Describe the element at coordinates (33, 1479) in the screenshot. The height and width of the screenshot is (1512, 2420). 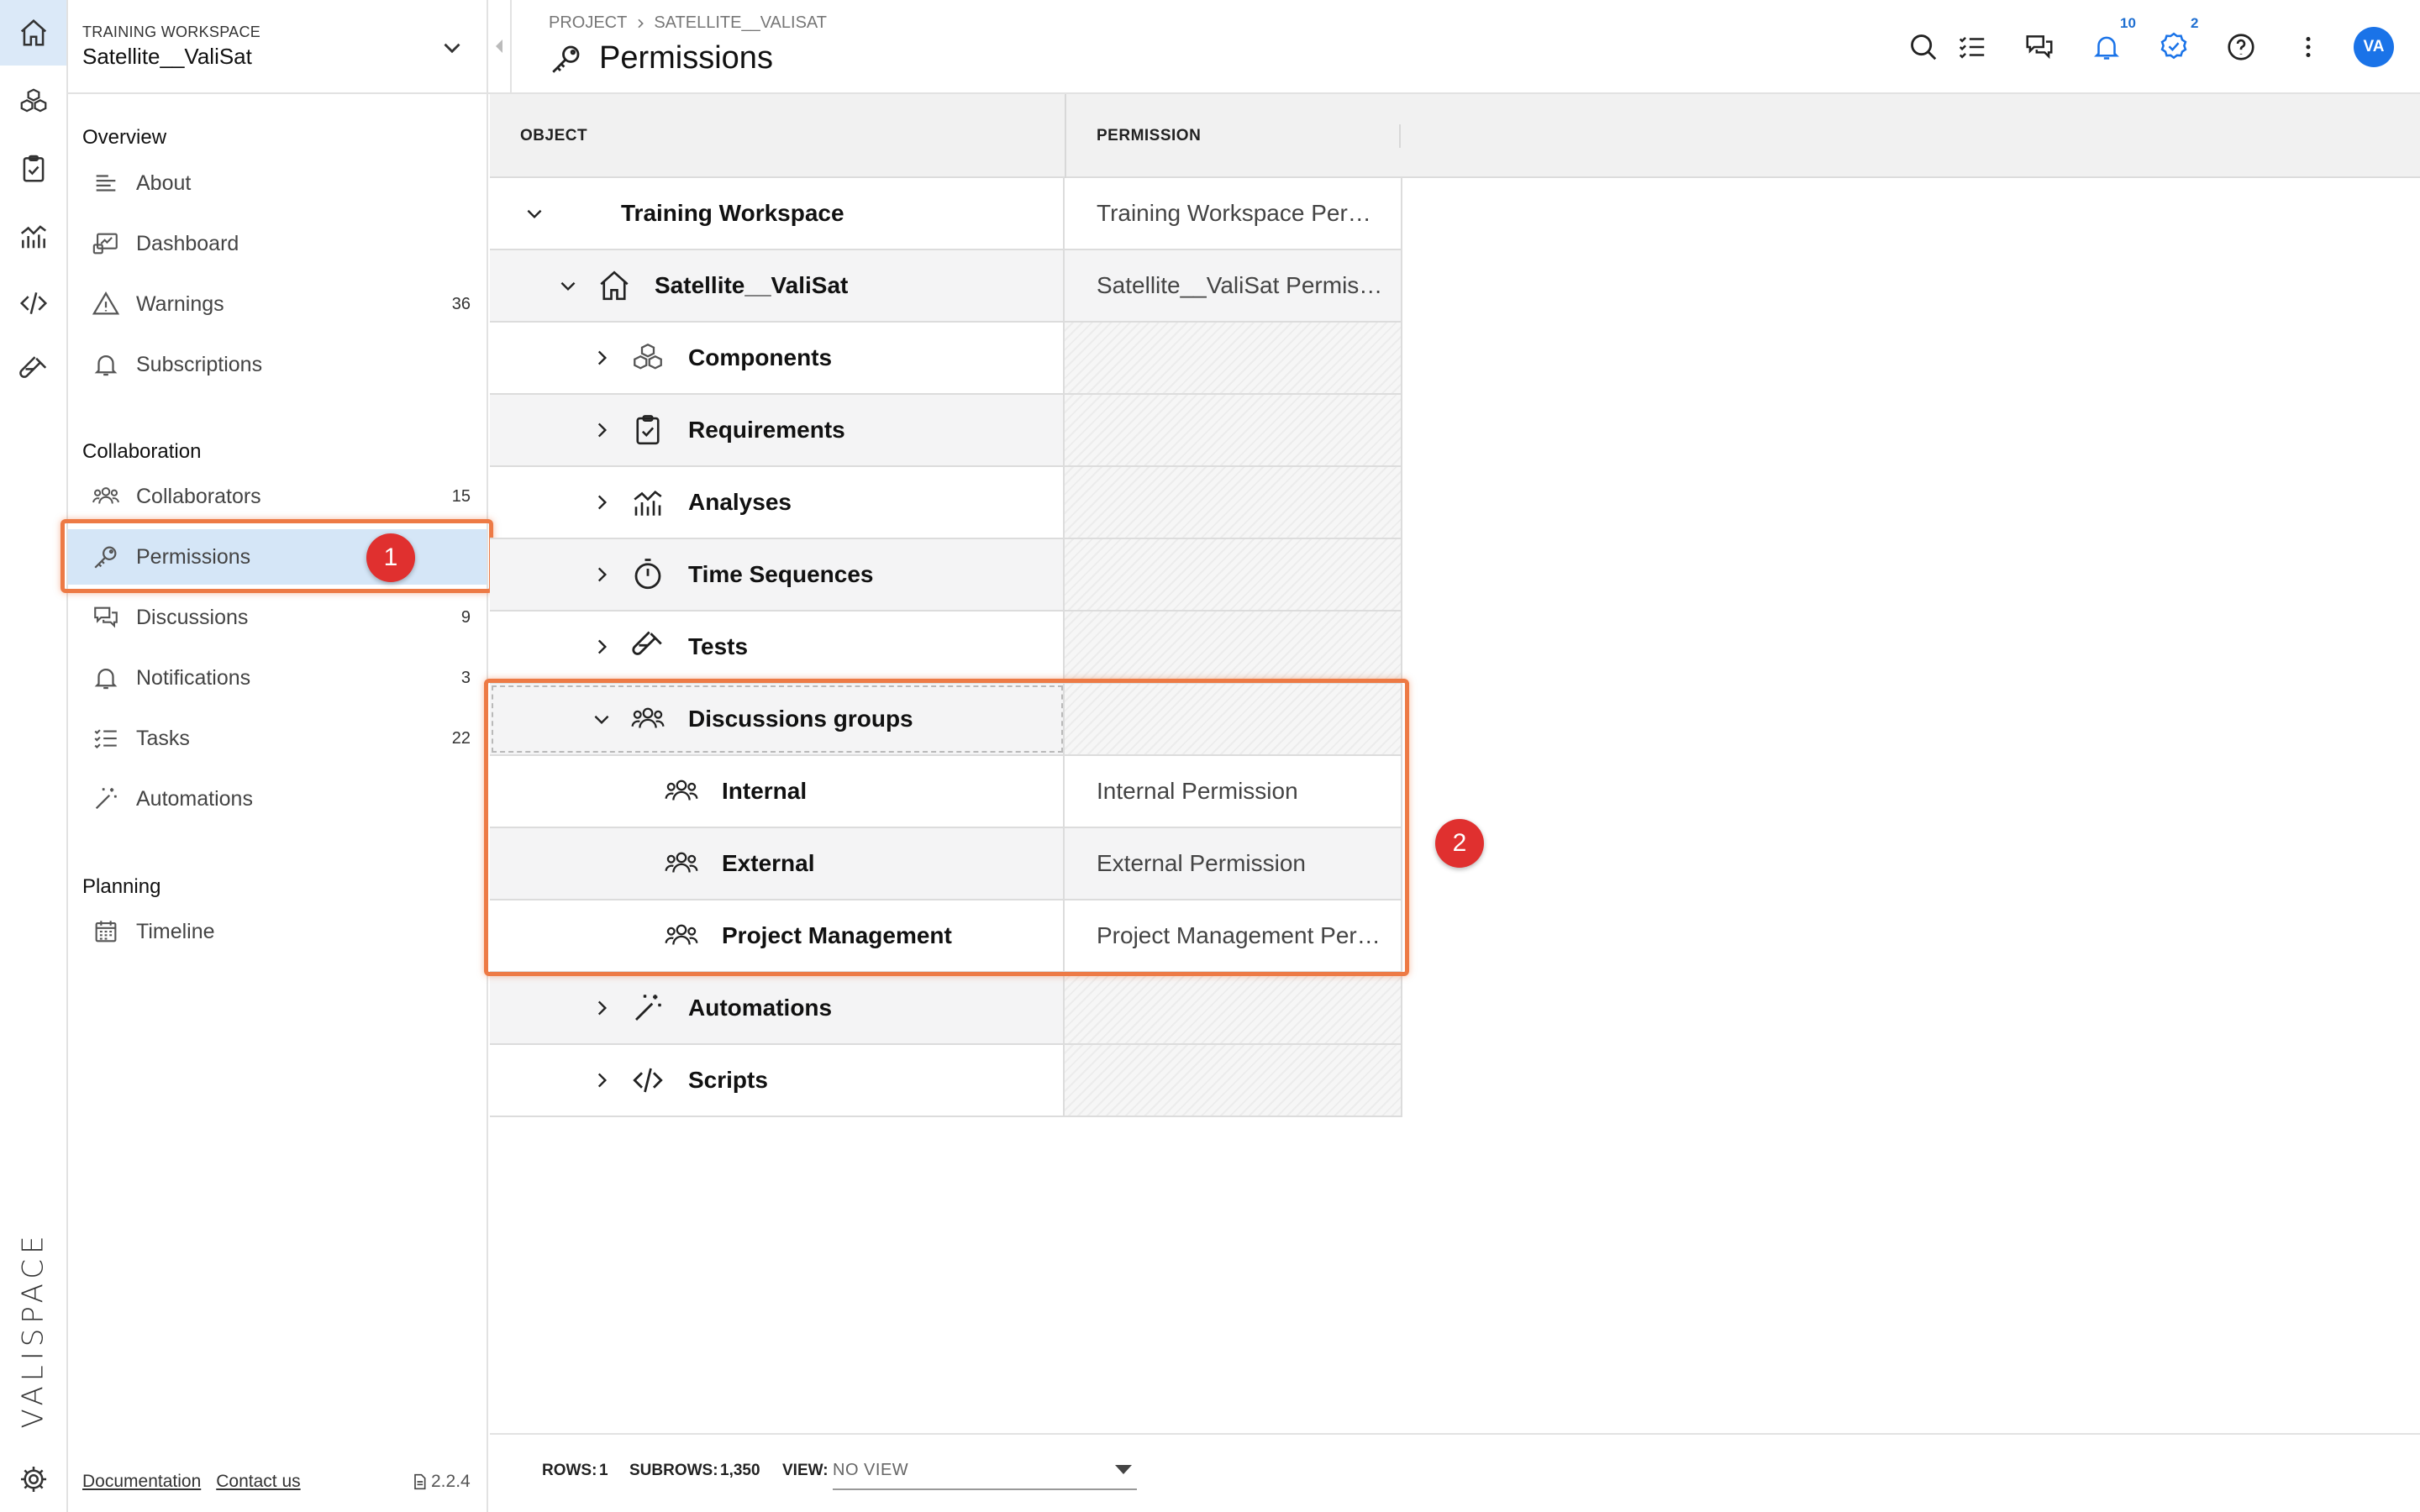
I see `gear-icon` at that location.